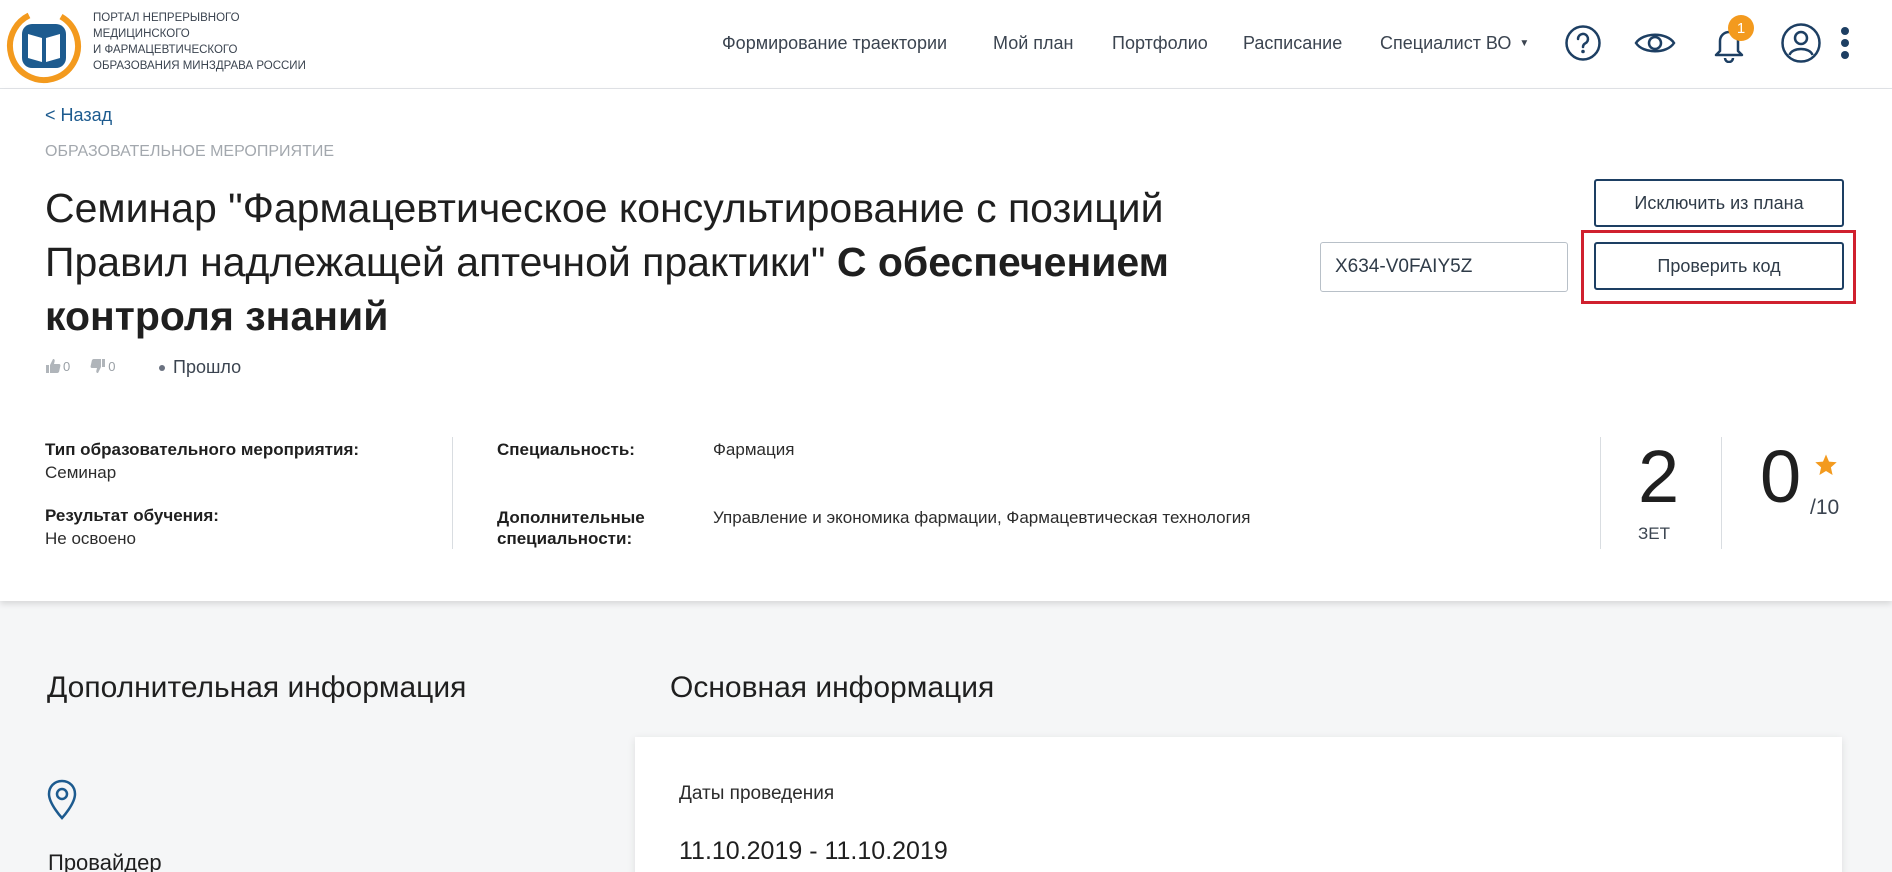  What do you see at coordinates (834, 45) in the screenshot?
I see `nav-trajectory: Формирование траектории` at bounding box center [834, 45].